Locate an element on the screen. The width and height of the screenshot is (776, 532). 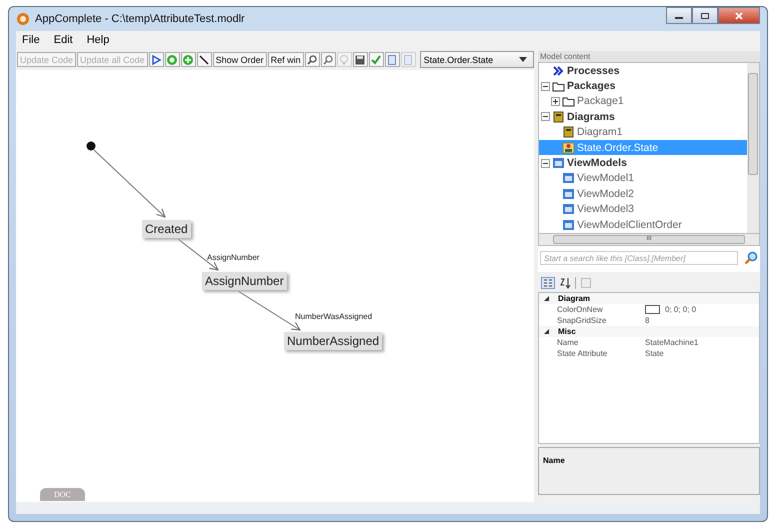
chevron-icon is located at coordinates (558, 70).